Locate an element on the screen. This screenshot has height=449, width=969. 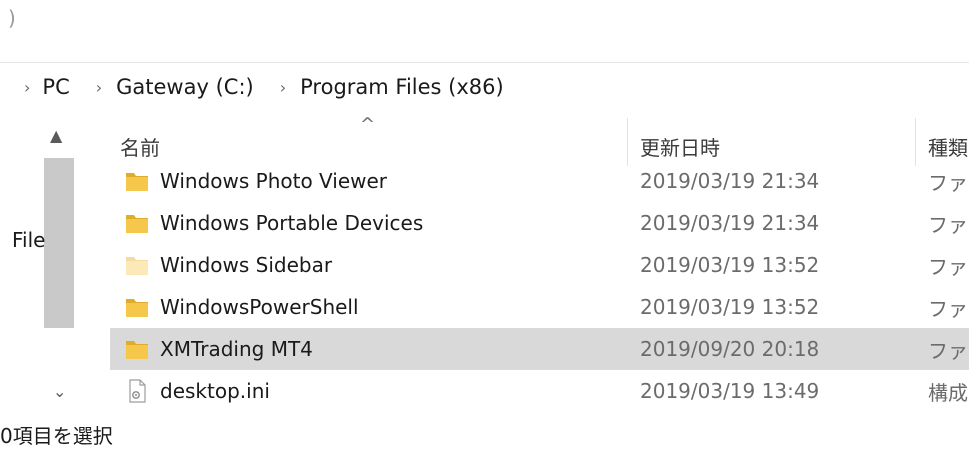
file-modified-date: 2019/09/20 20:18 is located at coordinates (730, 349).